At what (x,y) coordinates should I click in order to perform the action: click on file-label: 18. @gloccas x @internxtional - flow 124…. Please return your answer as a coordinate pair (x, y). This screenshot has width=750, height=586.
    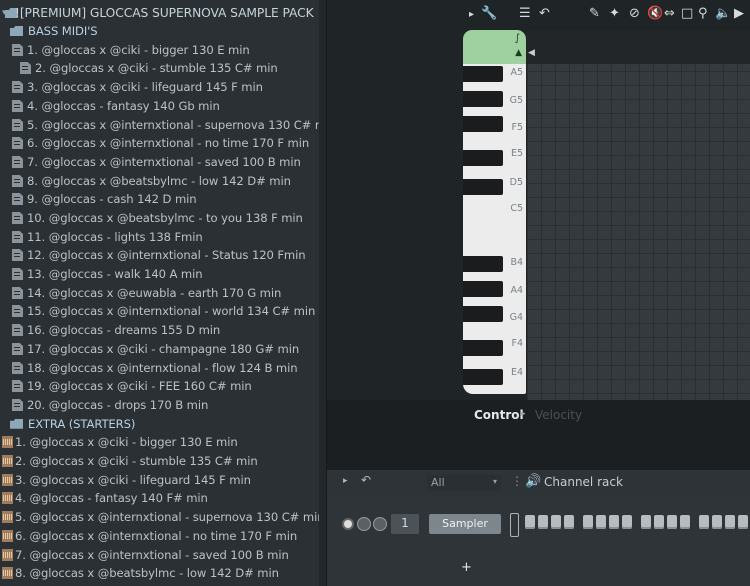
    Looking at the image, I should click on (162, 368).